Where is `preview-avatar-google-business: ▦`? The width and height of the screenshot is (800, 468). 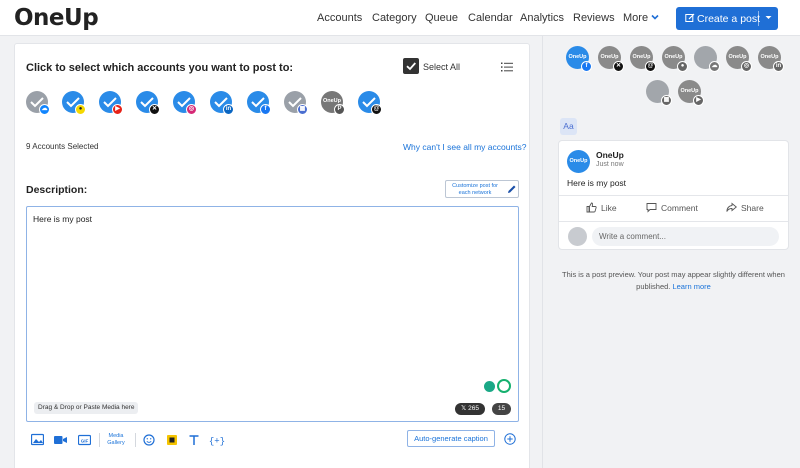
preview-avatar-google-business: ▦ is located at coordinates (659, 93).